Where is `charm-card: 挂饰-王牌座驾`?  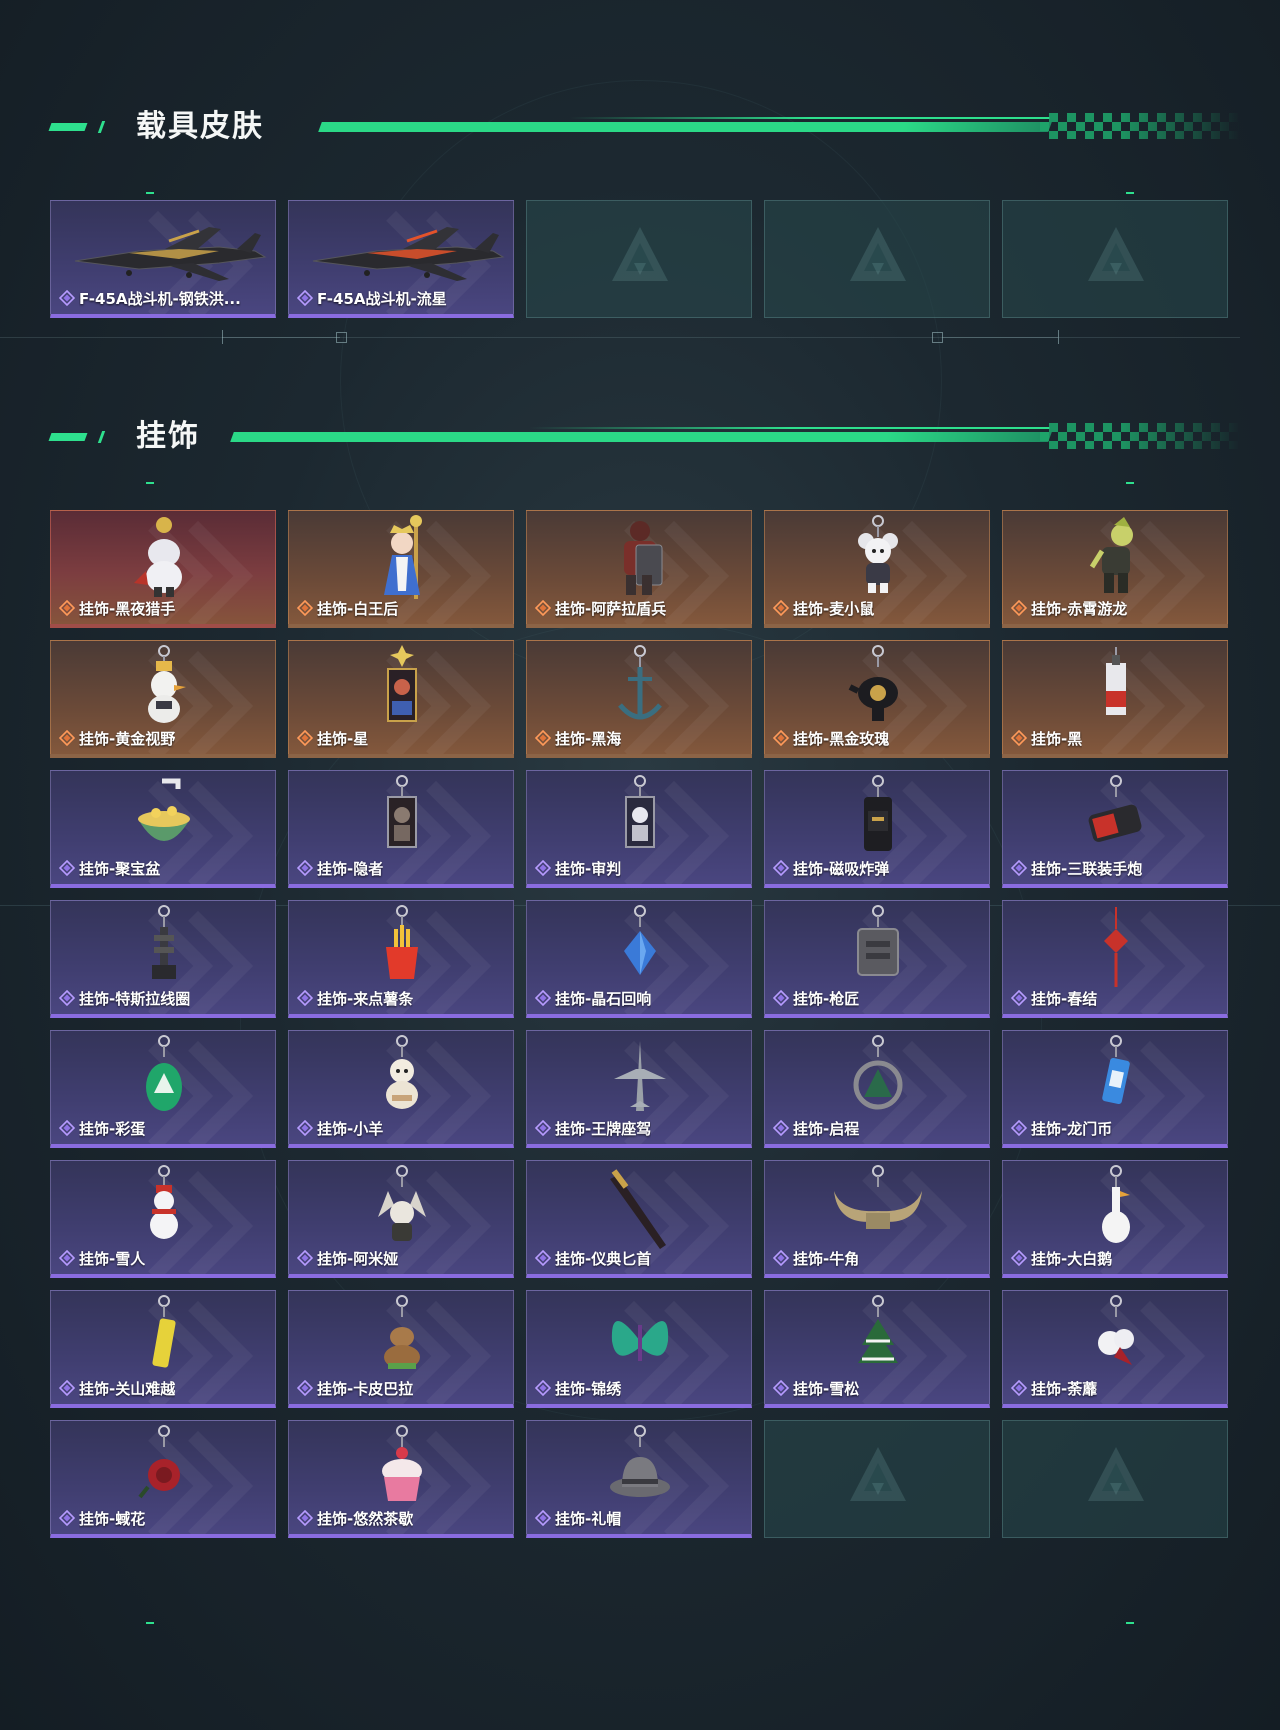 charm-card: 挂饰-王牌座驾 is located at coordinates (639, 1089).